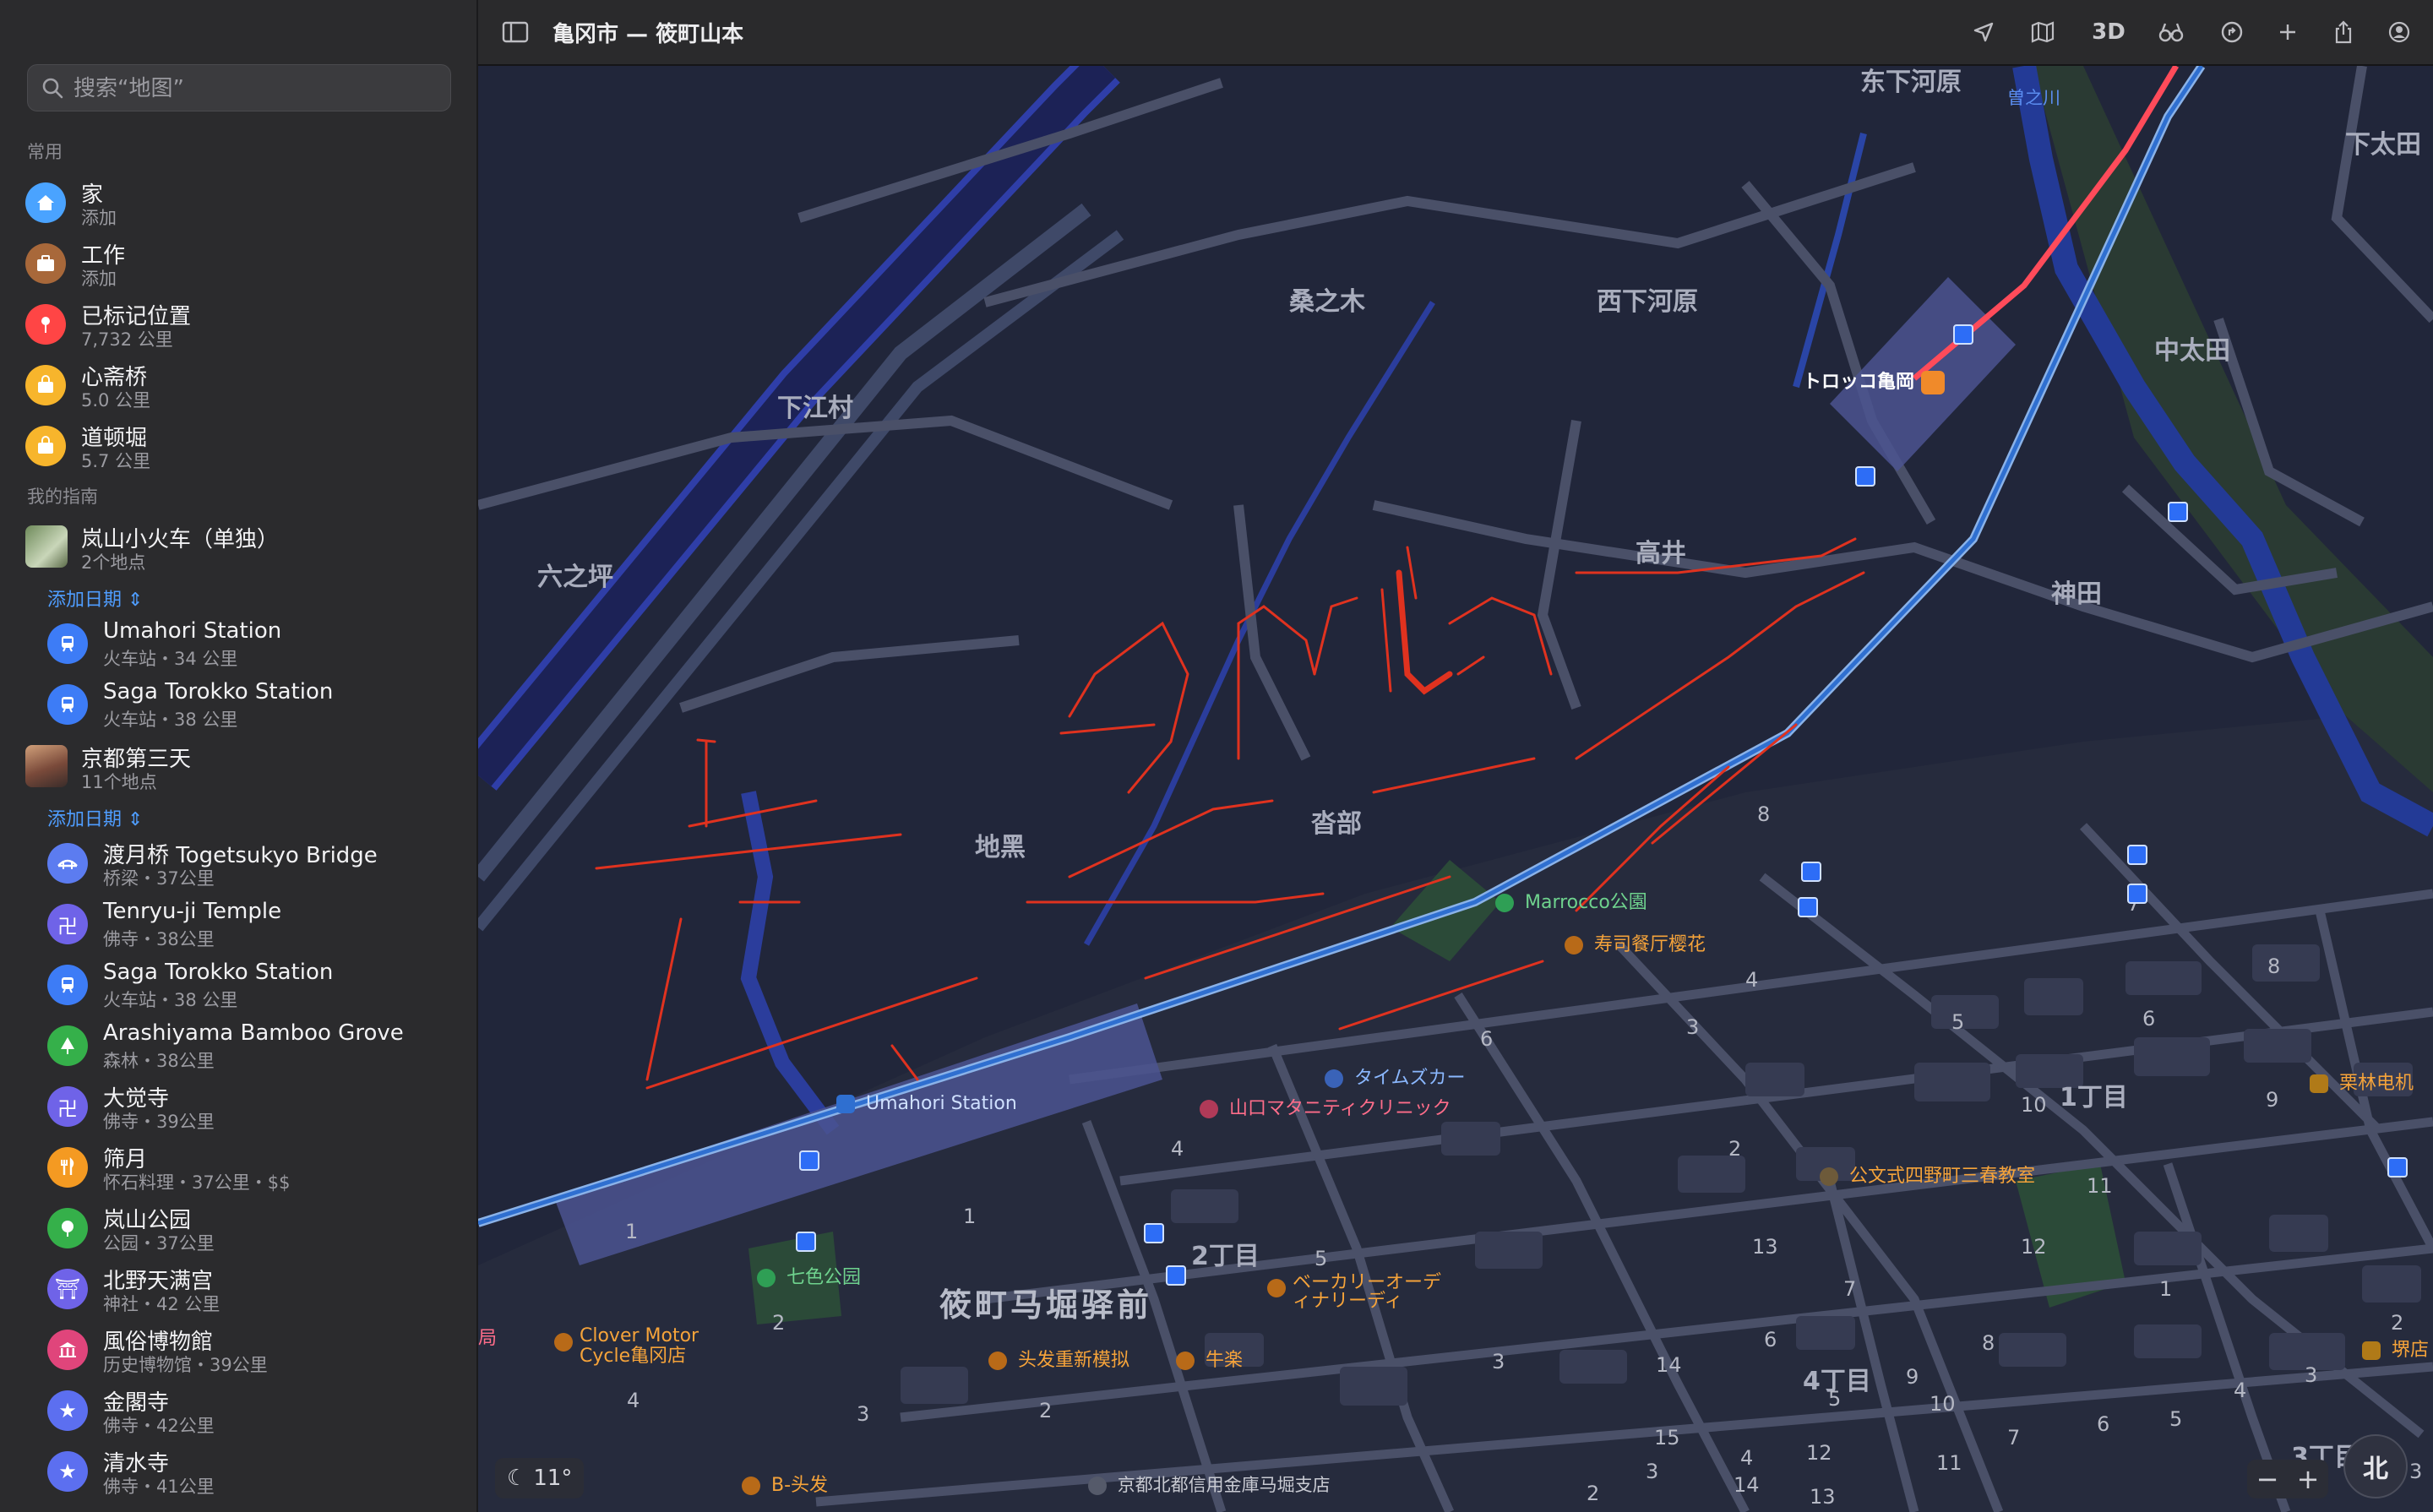 The height and width of the screenshot is (1512, 2433). Describe the element at coordinates (2309, 1479) in the screenshot. I see `zoom-in-button: +` at that location.